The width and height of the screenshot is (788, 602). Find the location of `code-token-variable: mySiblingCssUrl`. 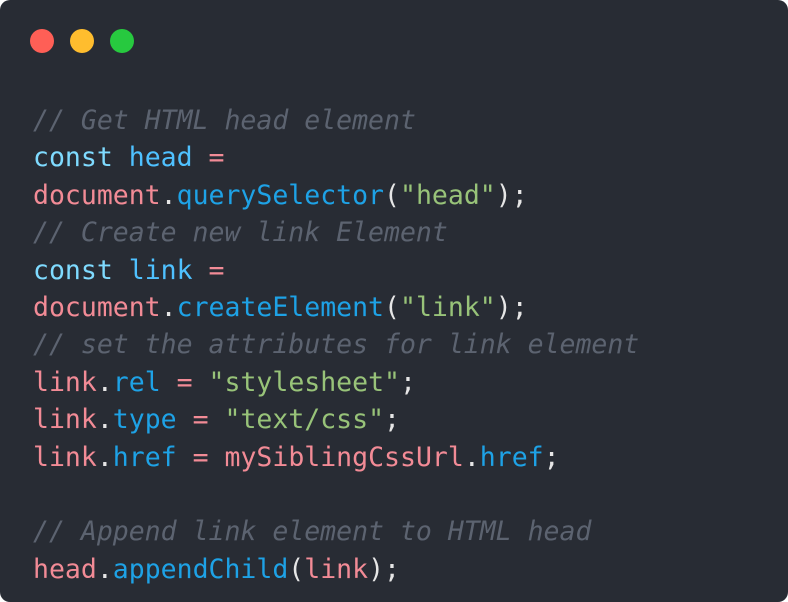

code-token-variable: mySiblingCssUrl is located at coordinates (344, 457).